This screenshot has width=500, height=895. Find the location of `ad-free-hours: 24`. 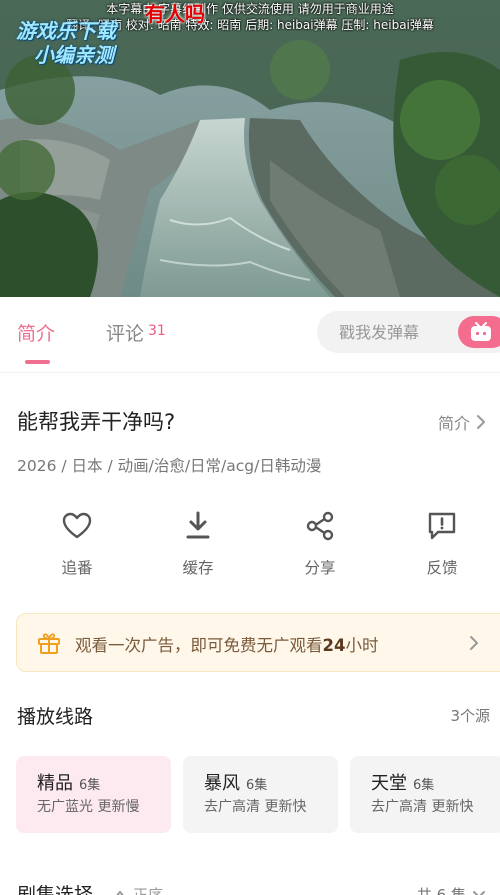

ad-free-hours: 24 is located at coordinates (334, 645).